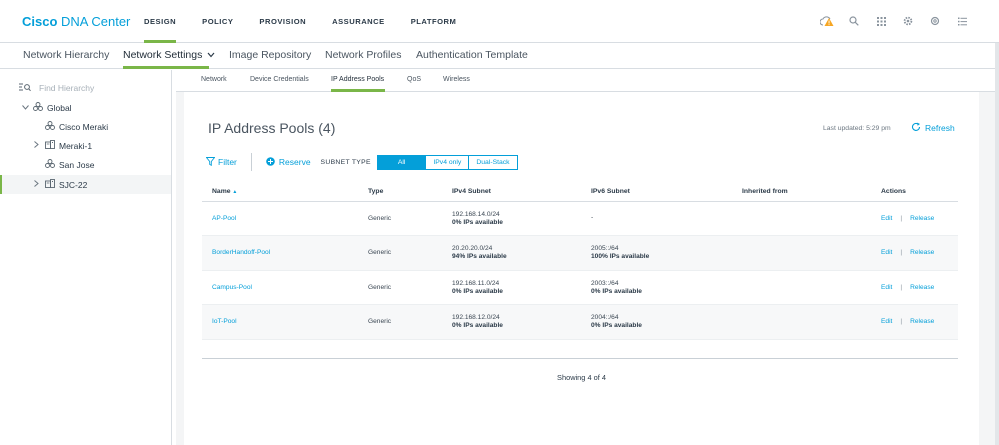  Describe the element at coordinates (402, 162) in the screenshot. I see `subnet-option-all: All` at that location.